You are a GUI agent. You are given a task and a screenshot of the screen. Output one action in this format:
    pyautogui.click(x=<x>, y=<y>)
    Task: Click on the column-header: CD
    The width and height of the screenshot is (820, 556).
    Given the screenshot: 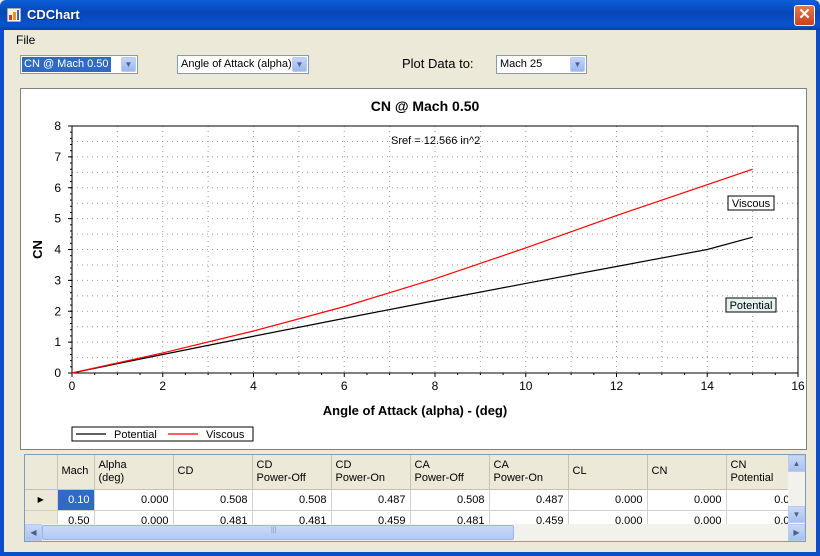 What is the action you would take?
    pyautogui.click(x=213, y=472)
    